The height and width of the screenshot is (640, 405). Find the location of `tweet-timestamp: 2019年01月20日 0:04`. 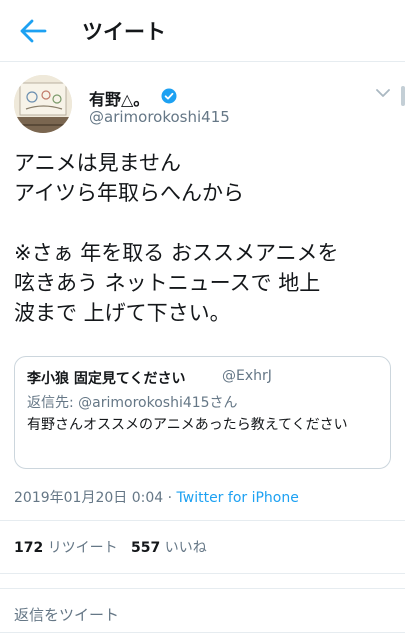

tweet-timestamp: 2019年01月20日 0:04 is located at coordinates (89, 498).